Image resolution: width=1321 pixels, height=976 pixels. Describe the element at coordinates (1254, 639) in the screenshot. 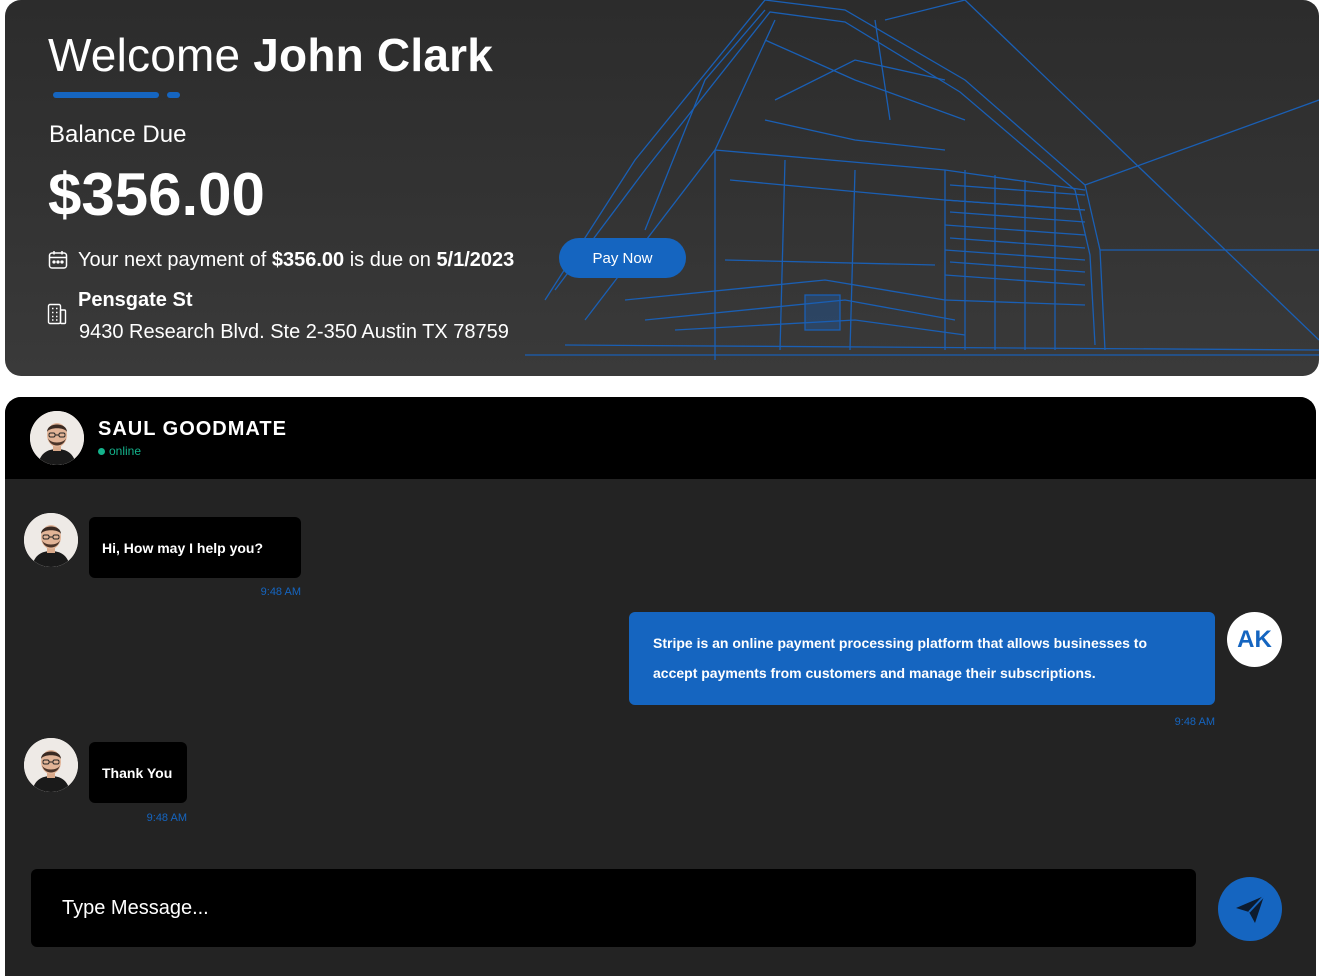

I see `user-avatar-initials: AK` at that location.